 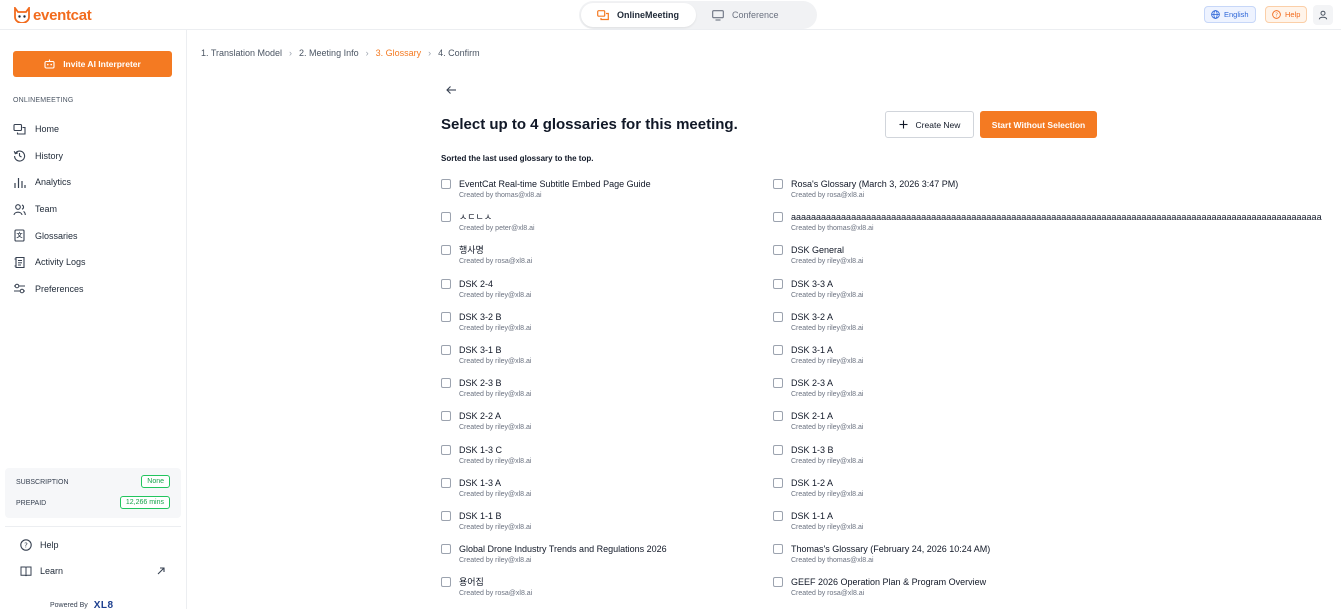 What do you see at coordinates (19, 289) in the screenshot?
I see `sliders-icon` at bounding box center [19, 289].